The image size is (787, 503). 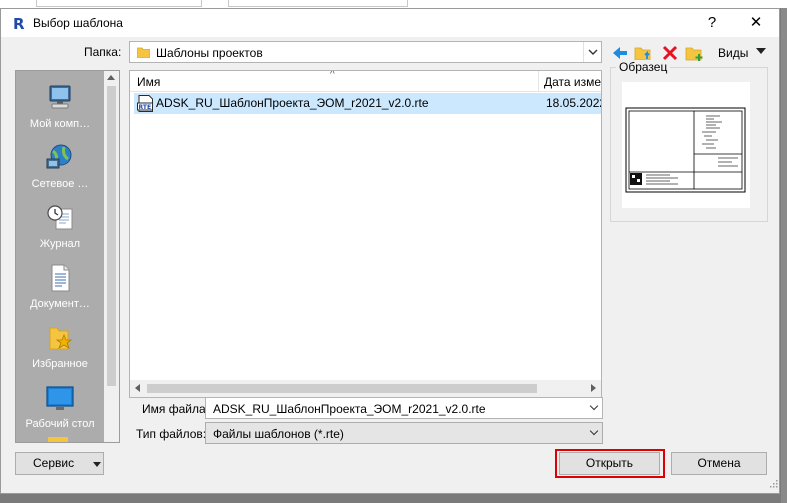 I want to click on preview-image, so click(x=686, y=145).